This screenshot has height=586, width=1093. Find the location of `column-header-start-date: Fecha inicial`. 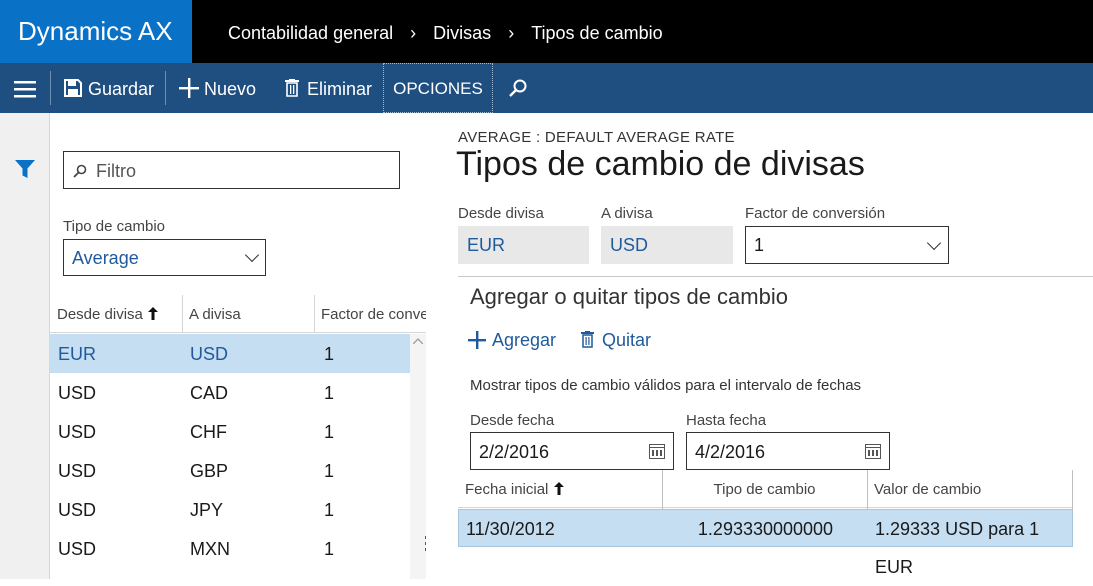

column-header-start-date: Fecha inicial is located at coordinates (560, 489).